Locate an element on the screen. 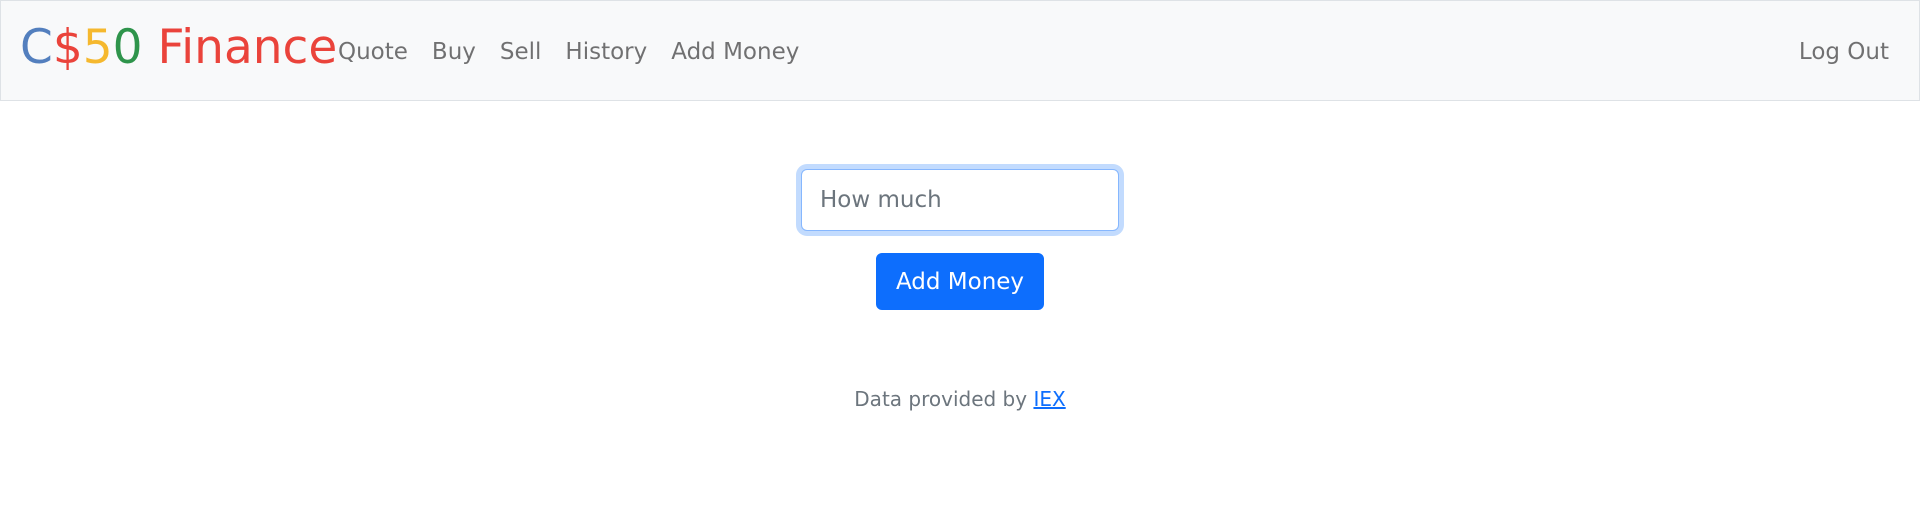 This screenshot has height=517, width=1920. footer: Data provided by IEX is located at coordinates (960, 399).